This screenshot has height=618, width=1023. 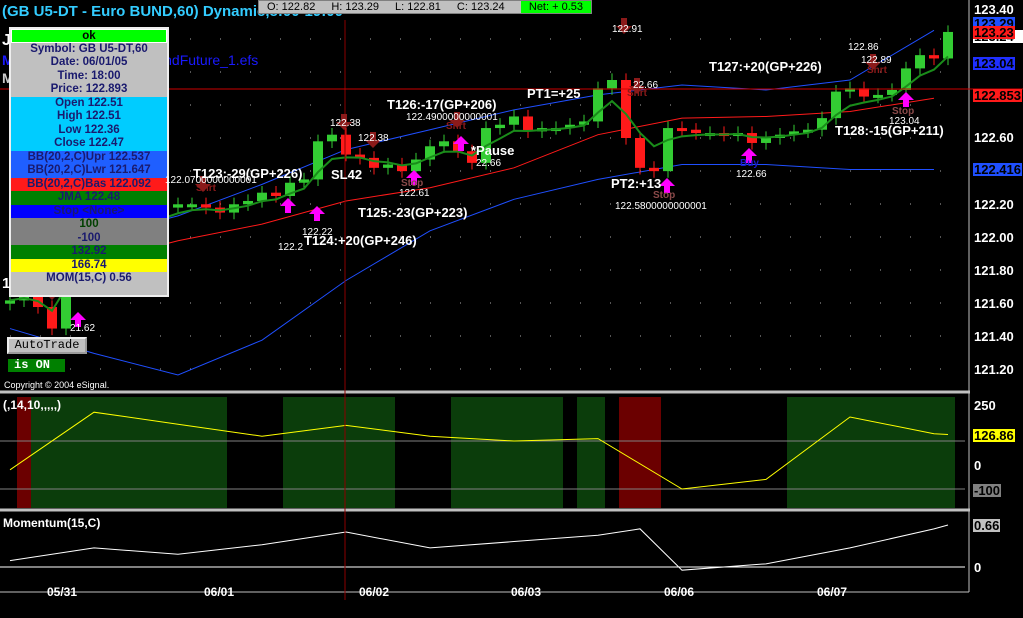 I want to click on dw-status: ok, so click(x=89, y=36).